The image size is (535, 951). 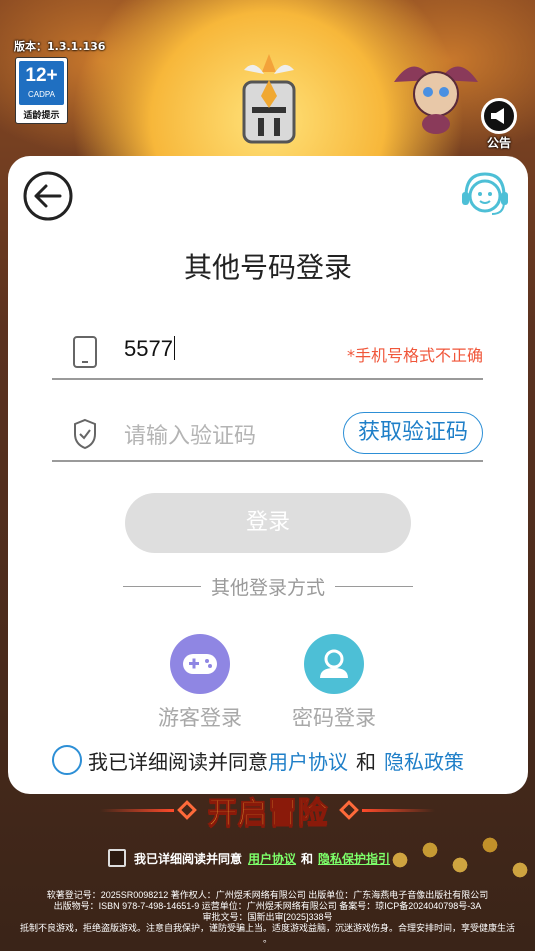 I want to click on guest-login-label: 游客登录, so click(x=200, y=718).